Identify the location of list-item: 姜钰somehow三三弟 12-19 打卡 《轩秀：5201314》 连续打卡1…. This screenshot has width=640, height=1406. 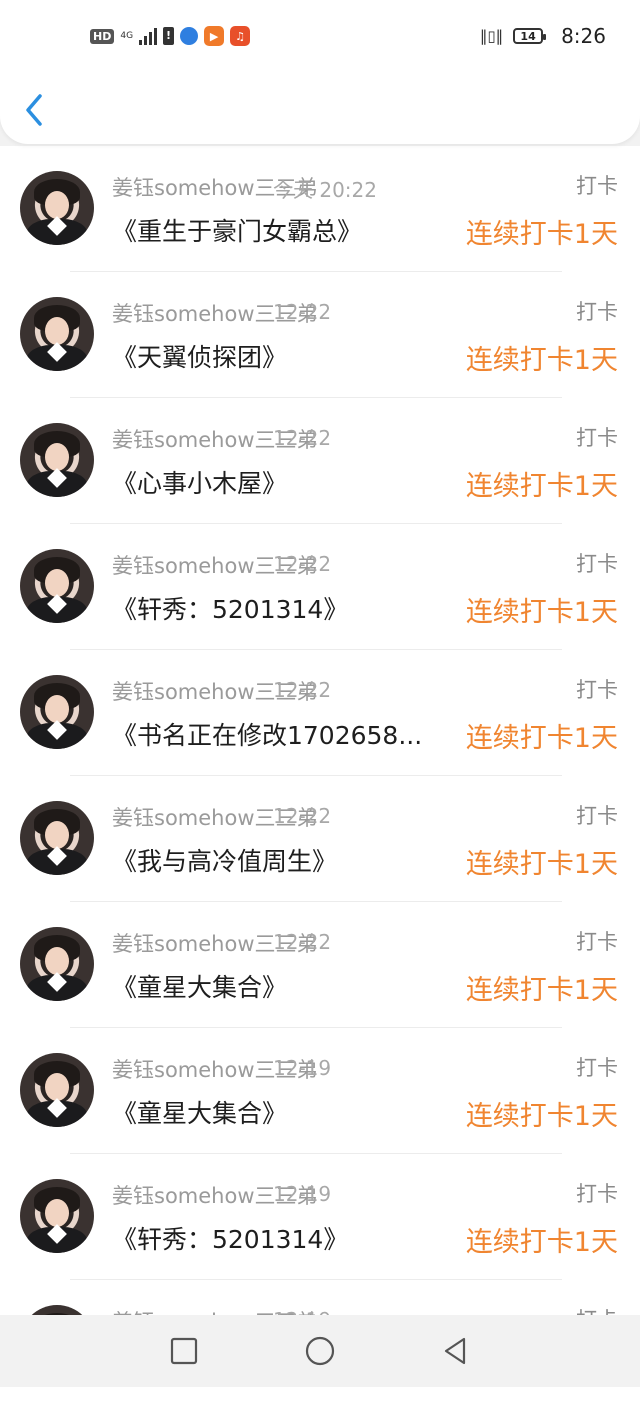
(320, 1217).